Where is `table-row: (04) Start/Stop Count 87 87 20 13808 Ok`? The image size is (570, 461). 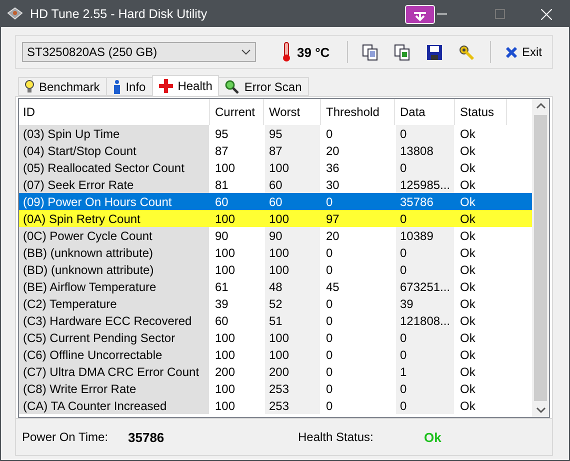
table-row: (04) Start/Stop Count 87 87 20 13808 Ok is located at coordinates (275, 150).